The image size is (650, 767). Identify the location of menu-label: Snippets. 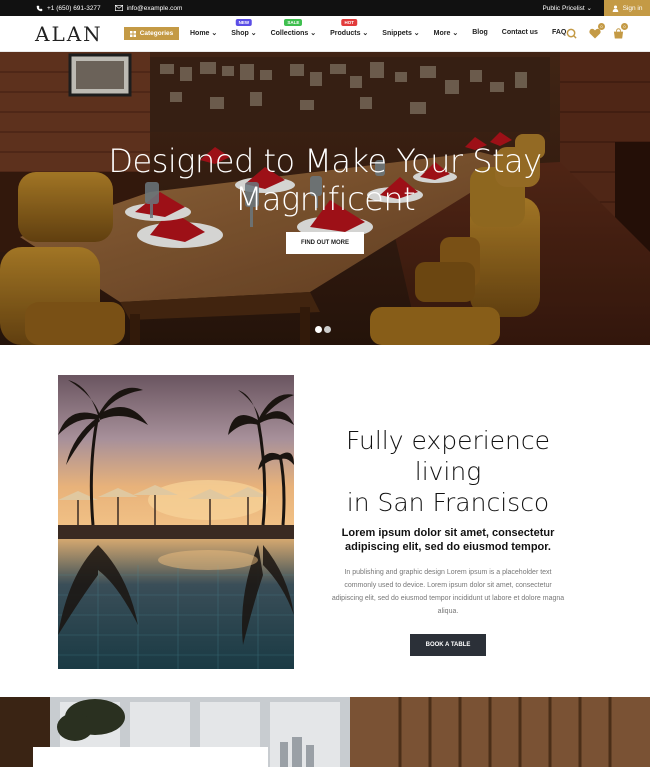
(397, 33).